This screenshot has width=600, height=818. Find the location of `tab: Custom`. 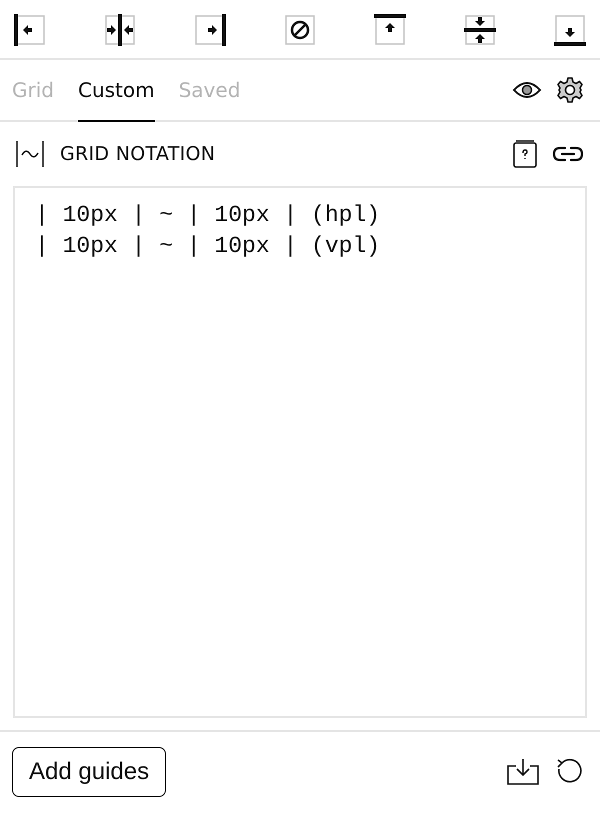

tab: Custom is located at coordinates (116, 91).